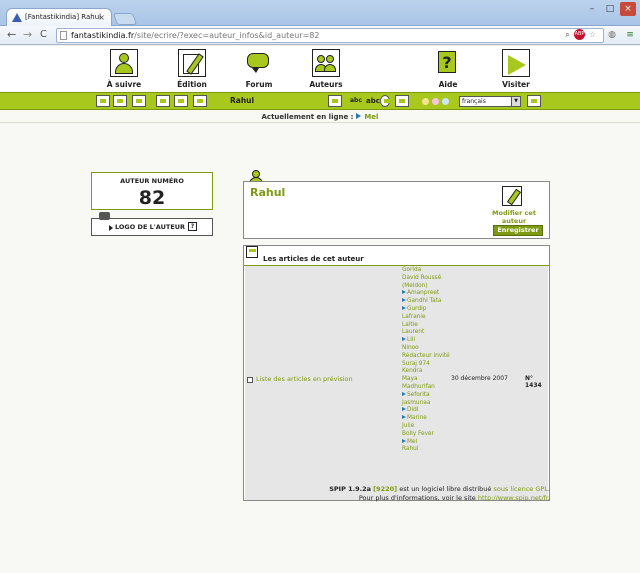  What do you see at coordinates (63, 17) in the screenshot?
I see `tab-title: [Fantastikindia] Rahul` at bounding box center [63, 17].